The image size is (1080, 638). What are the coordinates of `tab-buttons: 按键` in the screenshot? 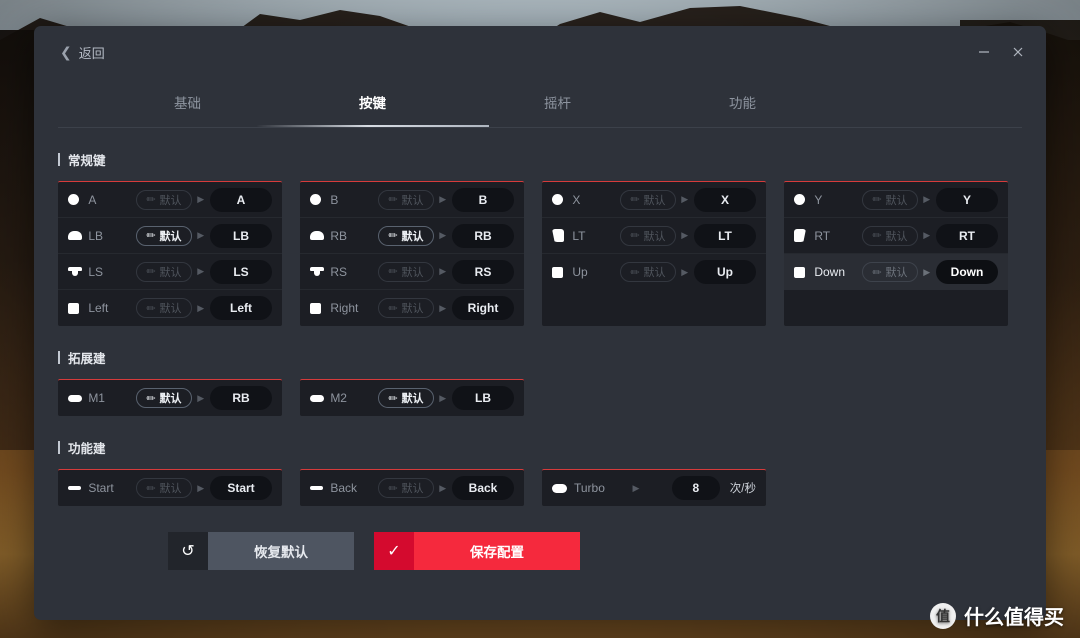 It's located at (372, 102).